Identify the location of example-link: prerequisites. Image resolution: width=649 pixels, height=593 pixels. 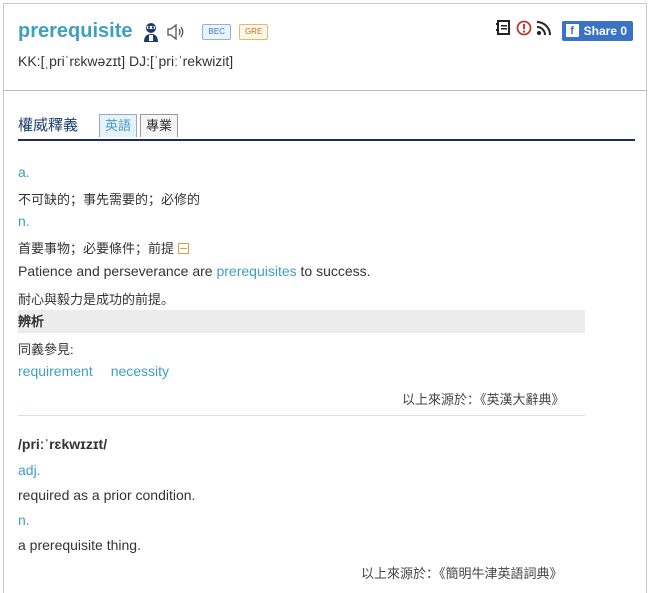
(256, 271).